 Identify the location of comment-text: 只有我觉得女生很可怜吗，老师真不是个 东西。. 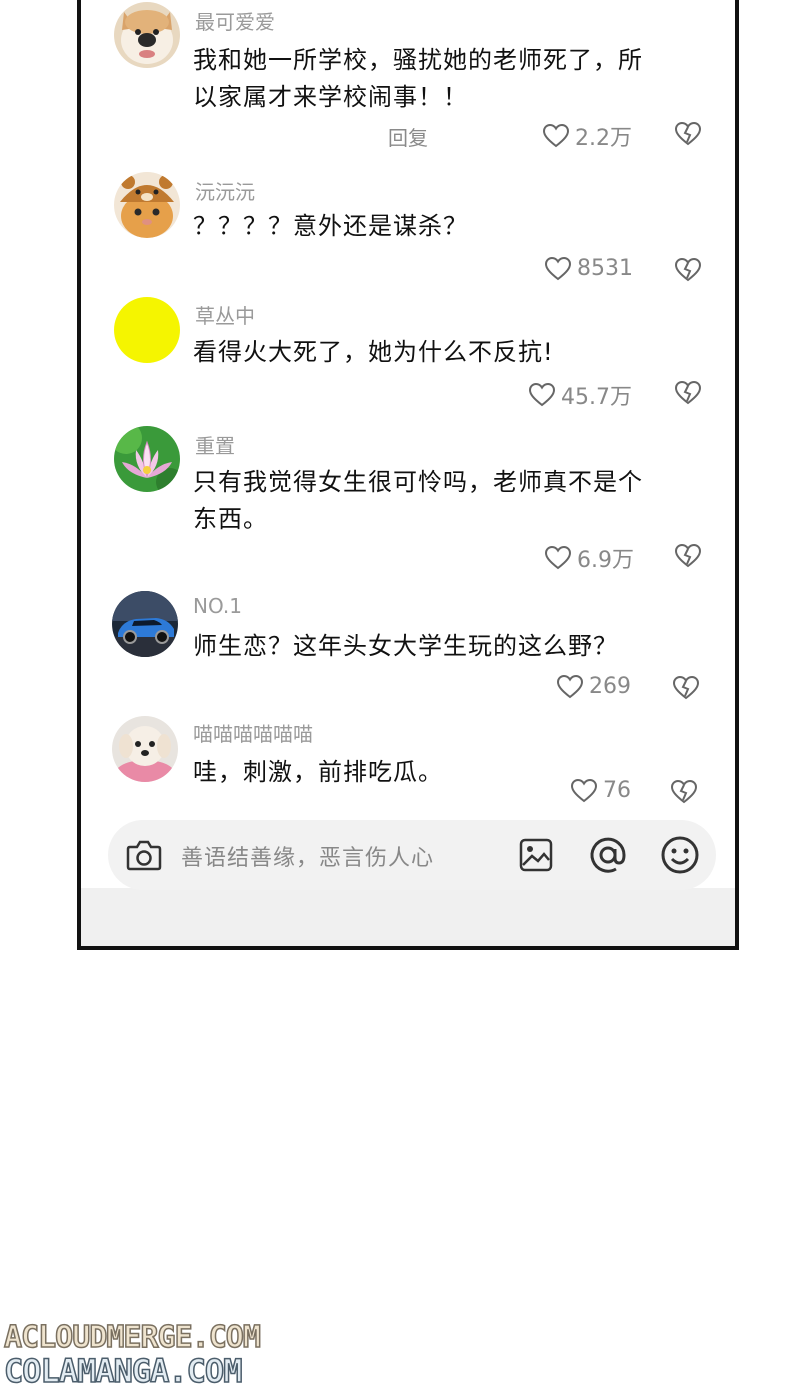
(443, 501).